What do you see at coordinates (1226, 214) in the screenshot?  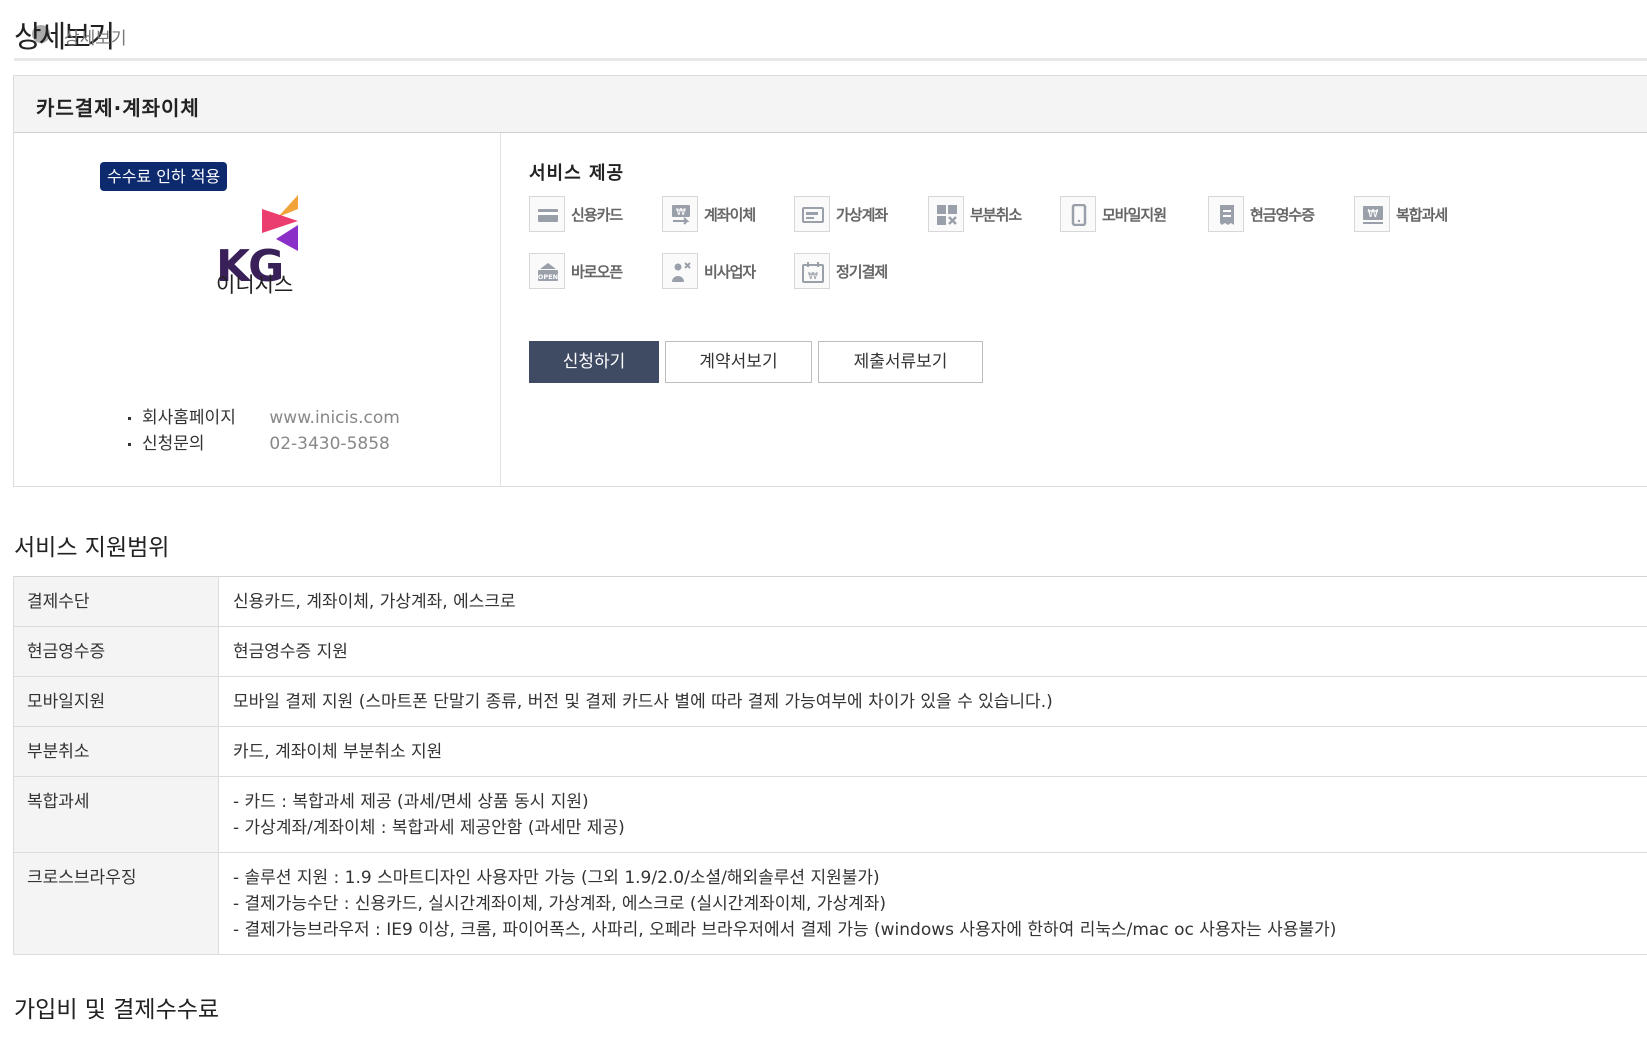 I see `cash-receipt-icon` at bounding box center [1226, 214].